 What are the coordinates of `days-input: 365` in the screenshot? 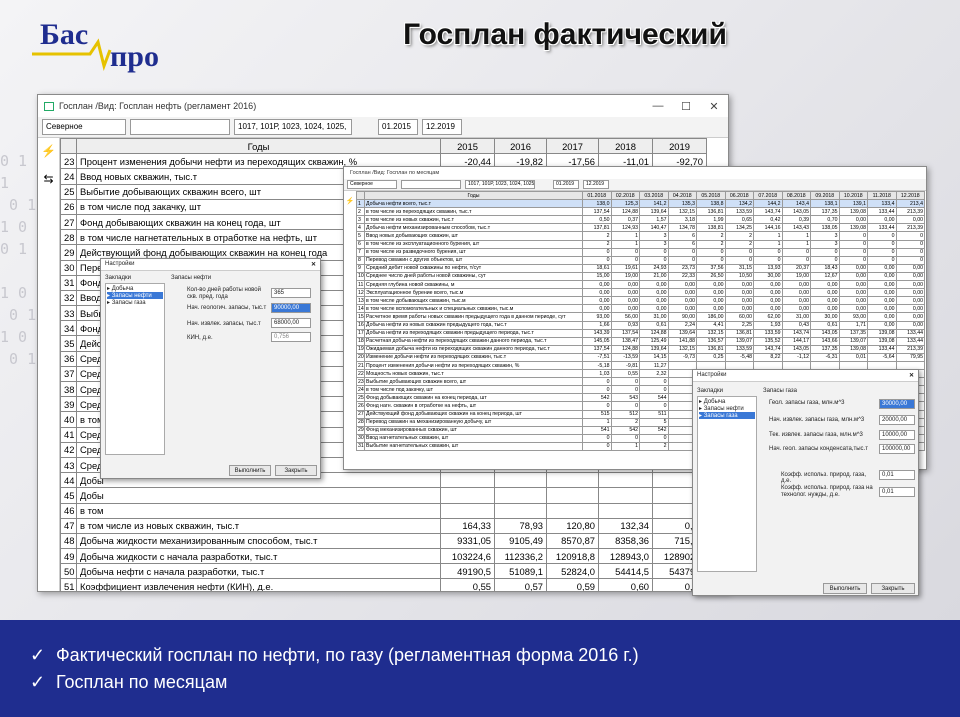 It's located at (291, 293).